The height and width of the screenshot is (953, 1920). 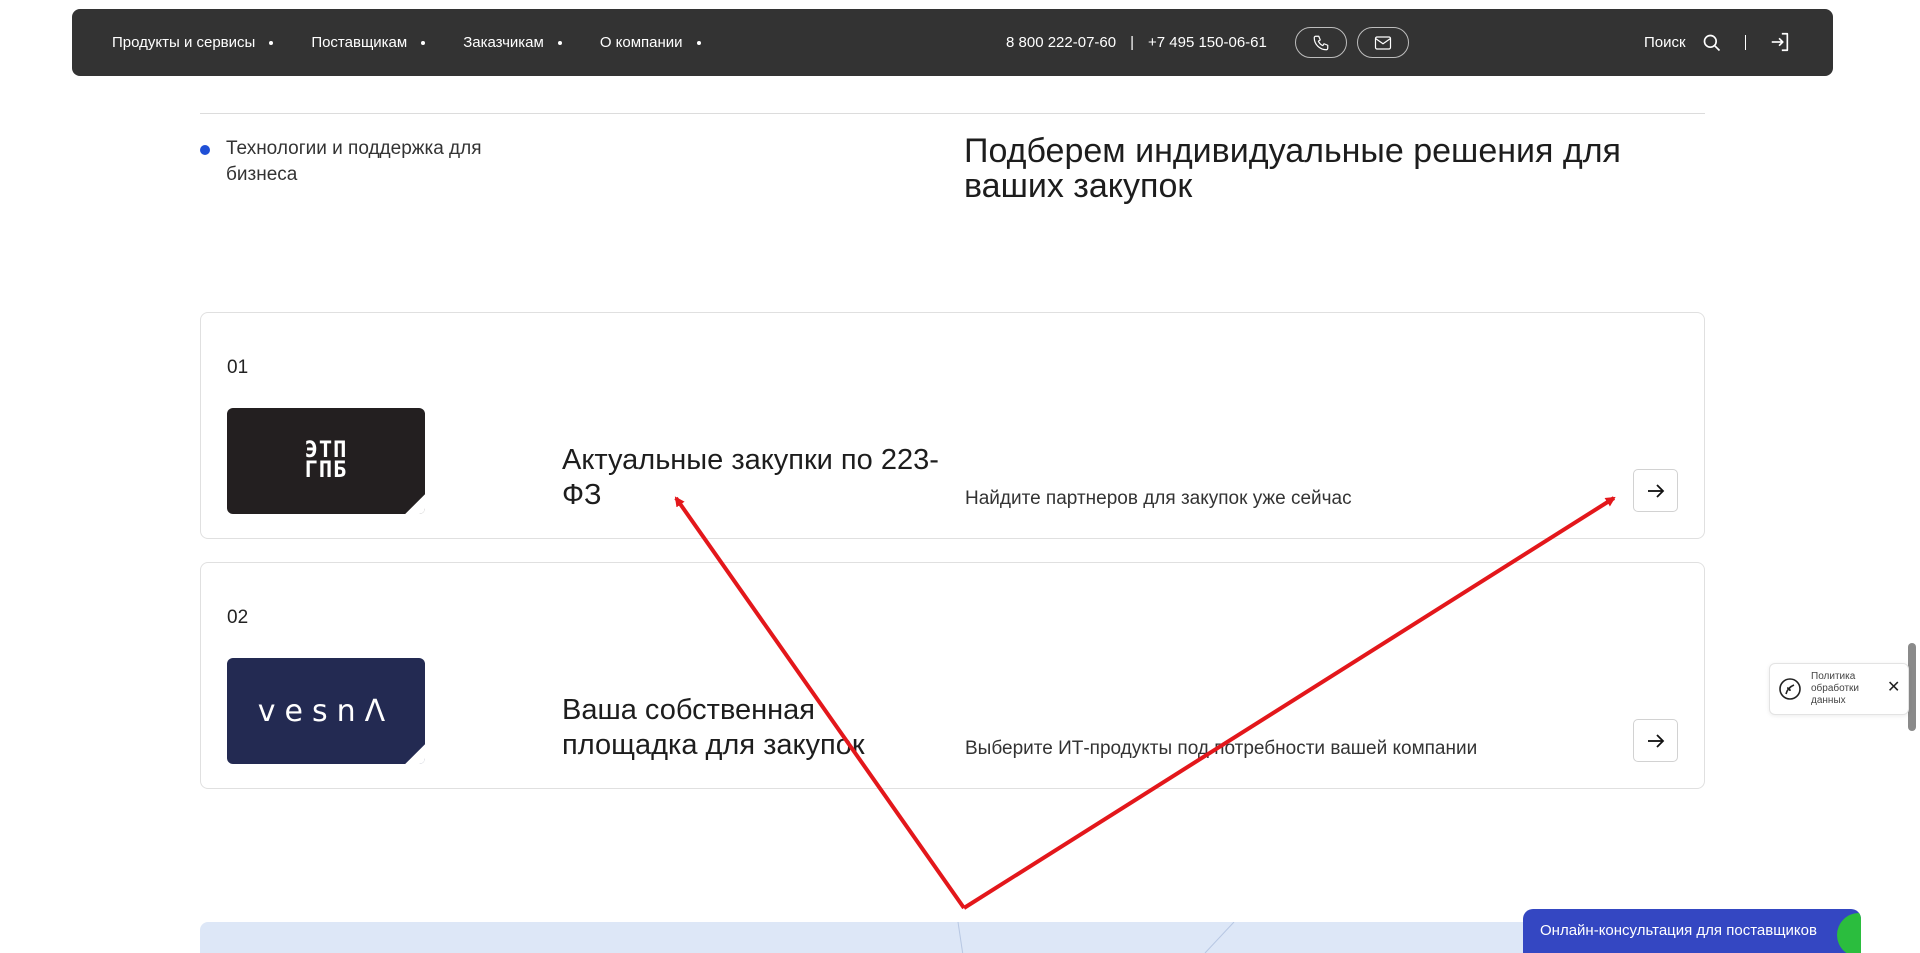 I want to click on login-icon, so click(x=1780, y=42).